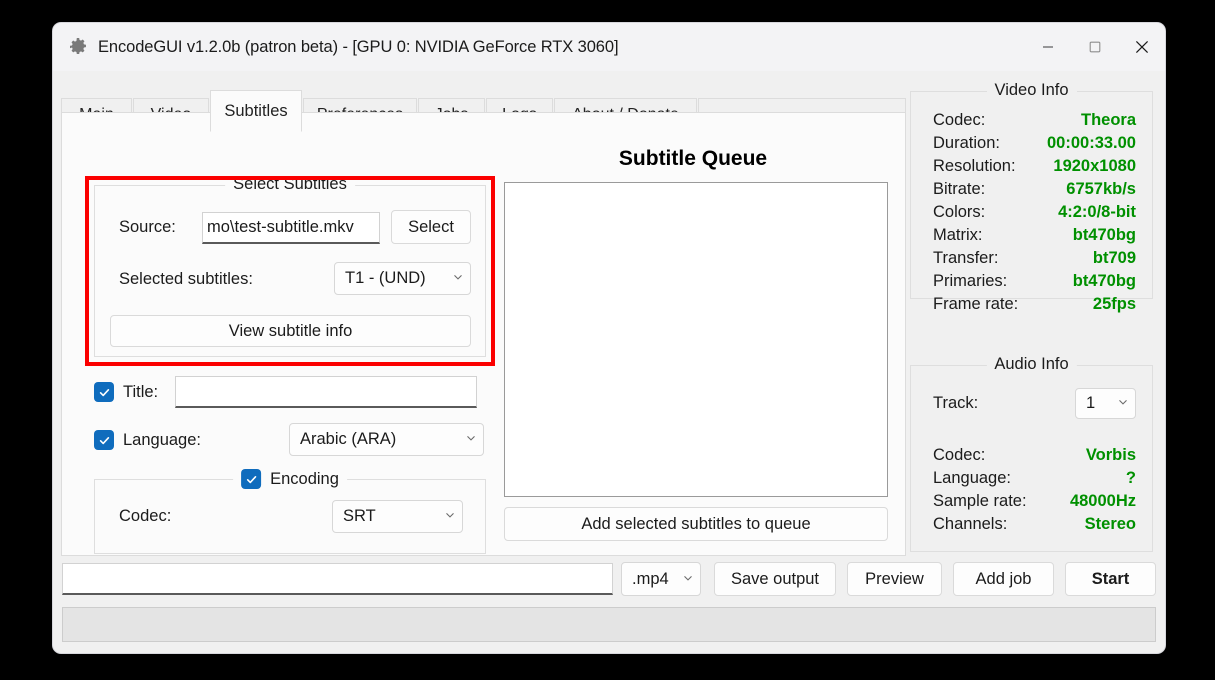 The width and height of the screenshot is (1215, 680). I want to click on tab-label: Subtitles, so click(256, 110).